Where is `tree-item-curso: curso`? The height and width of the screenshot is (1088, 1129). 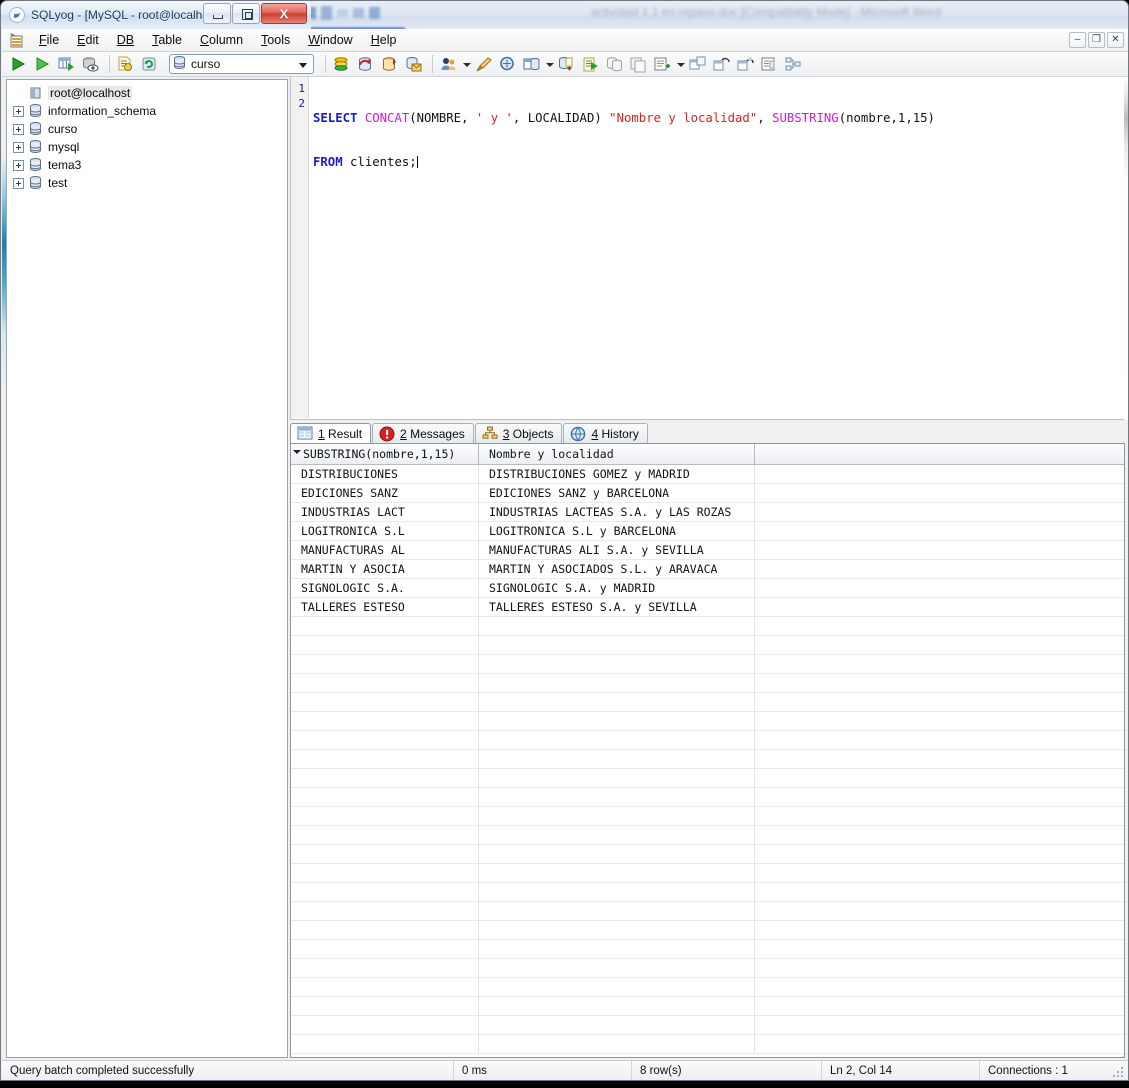
tree-item-curso: curso is located at coordinates (149, 129).